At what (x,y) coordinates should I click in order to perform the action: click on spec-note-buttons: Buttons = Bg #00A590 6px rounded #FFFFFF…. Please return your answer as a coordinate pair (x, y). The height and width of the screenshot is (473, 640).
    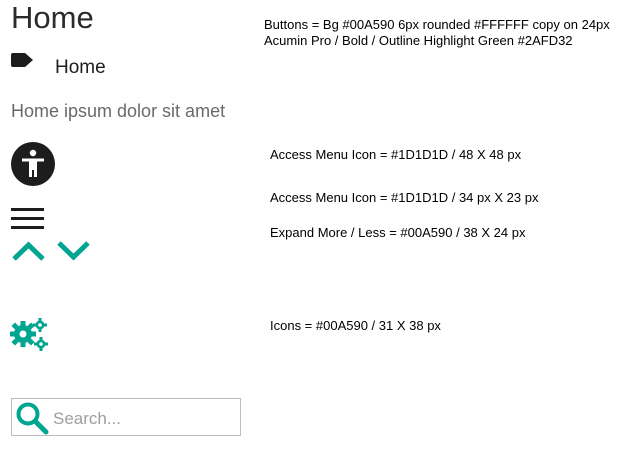
    Looking at the image, I should click on (437, 32).